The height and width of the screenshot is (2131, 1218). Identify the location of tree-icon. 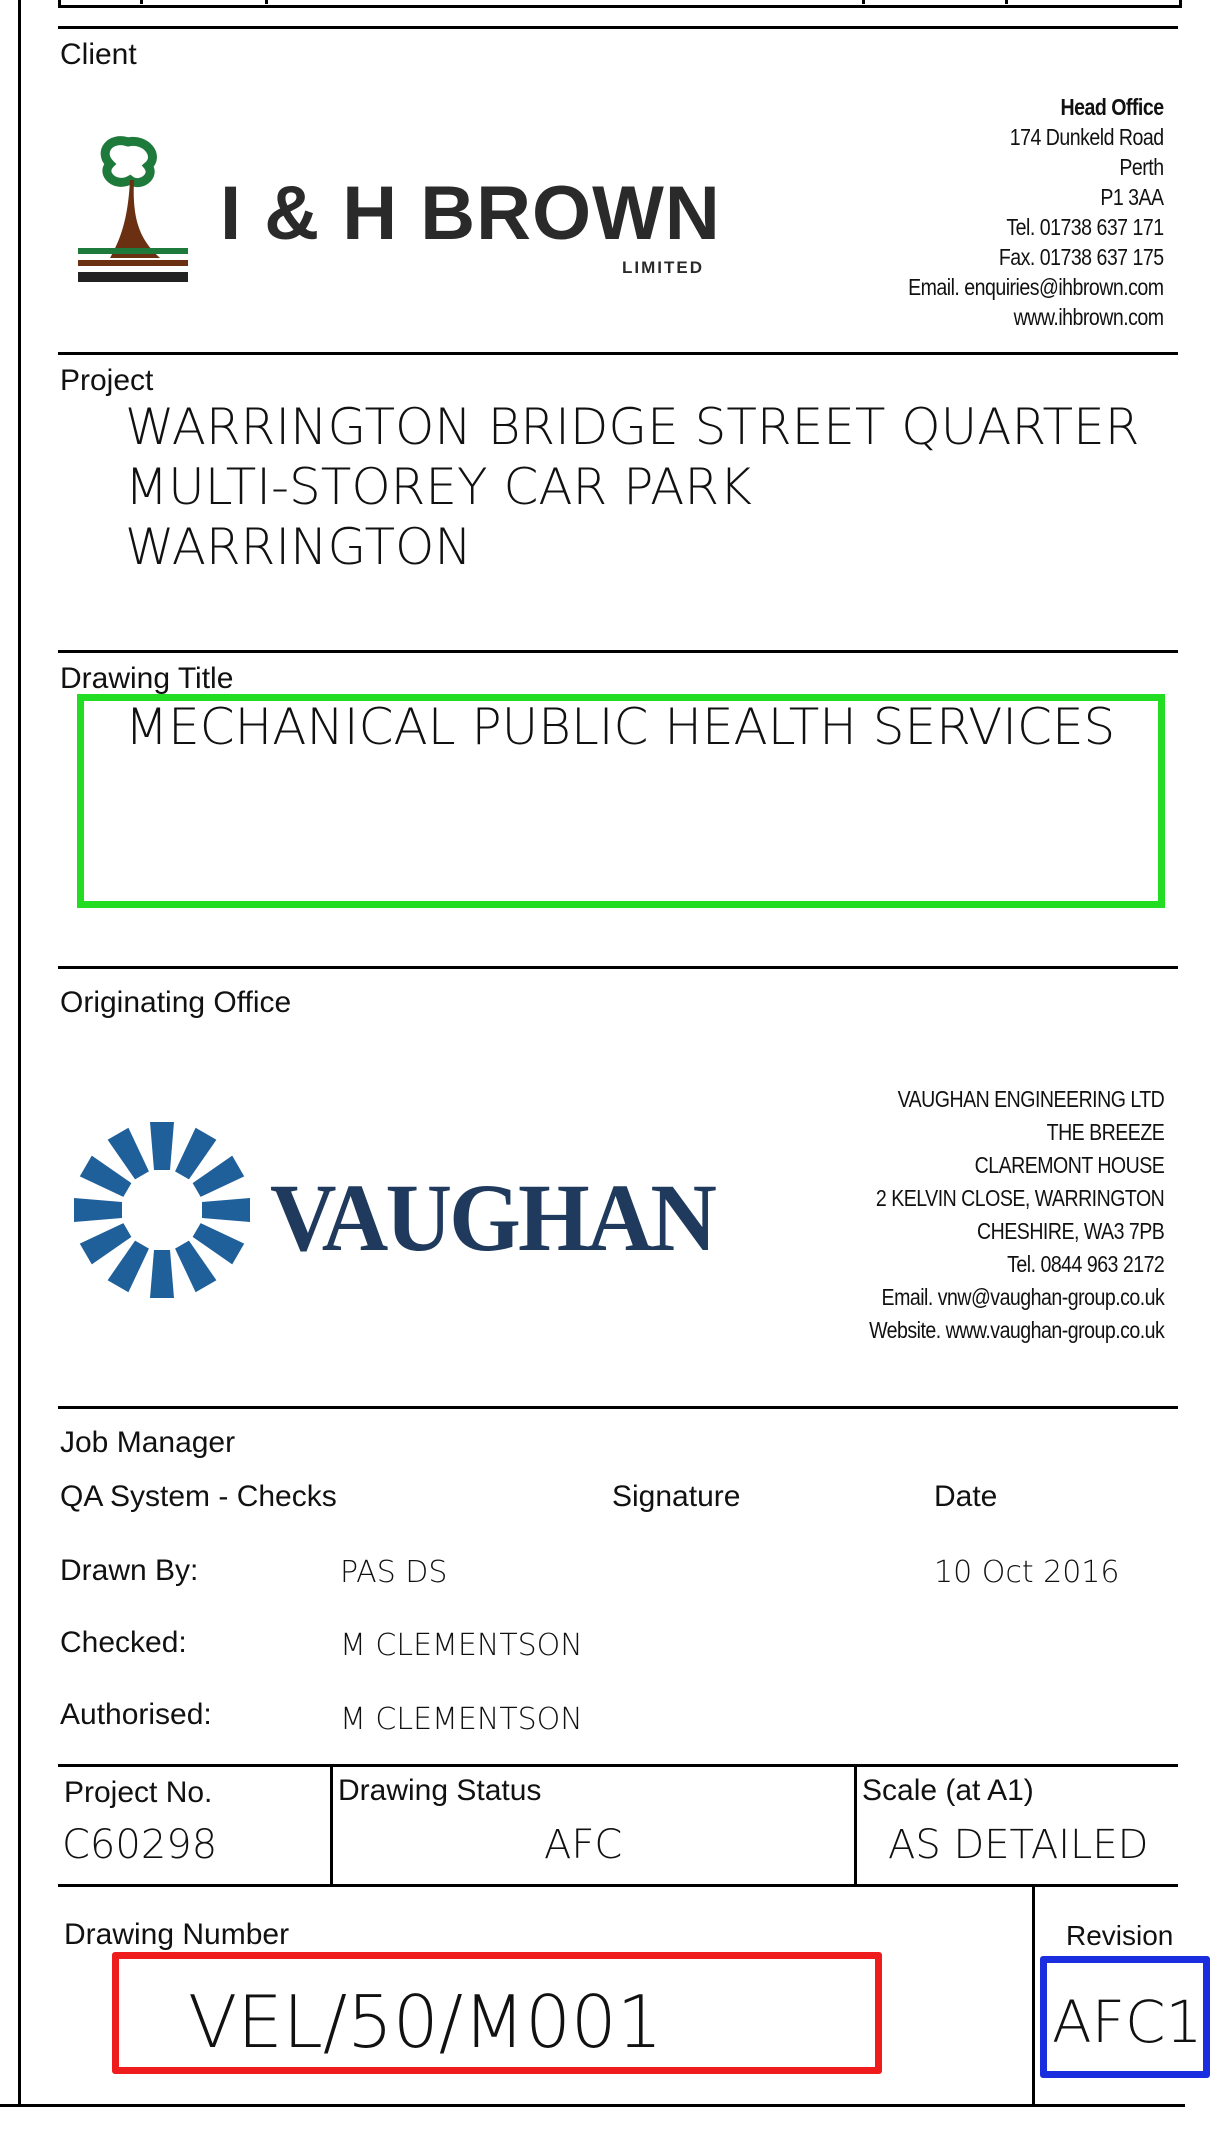
(133, 209).